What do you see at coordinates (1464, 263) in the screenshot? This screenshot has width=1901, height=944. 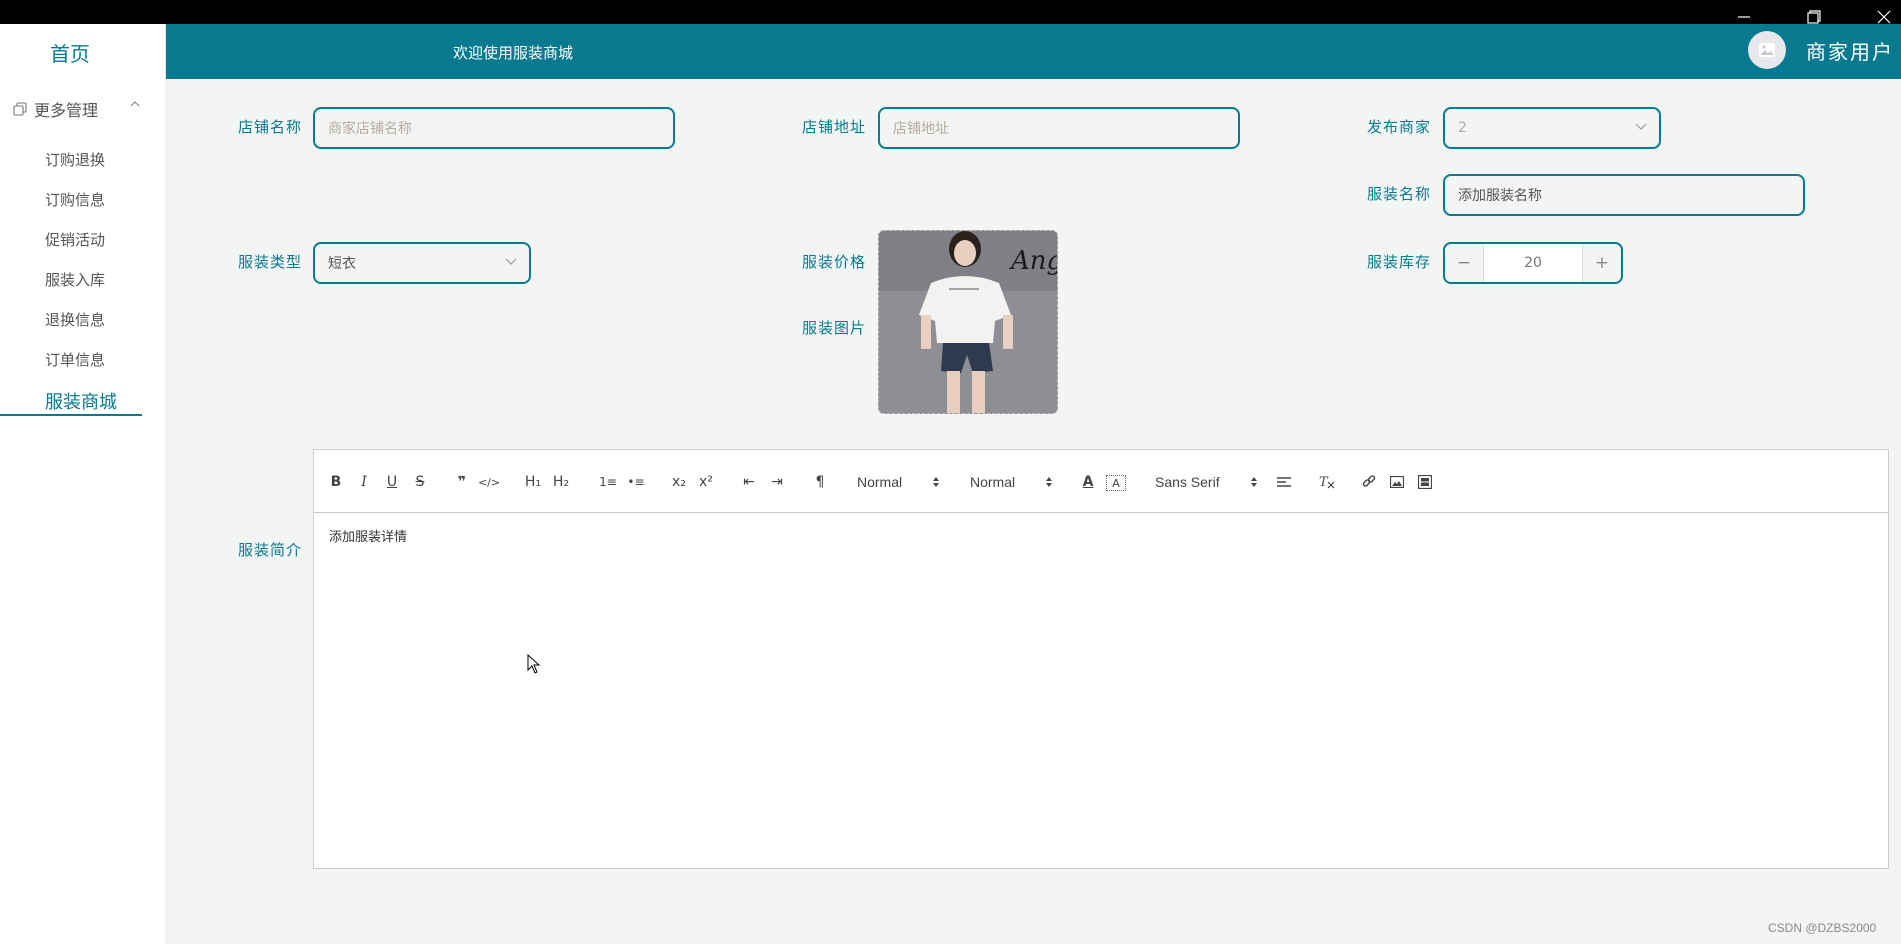 I see `stock-decrease-button: −` at bounding box center [1464, 263].